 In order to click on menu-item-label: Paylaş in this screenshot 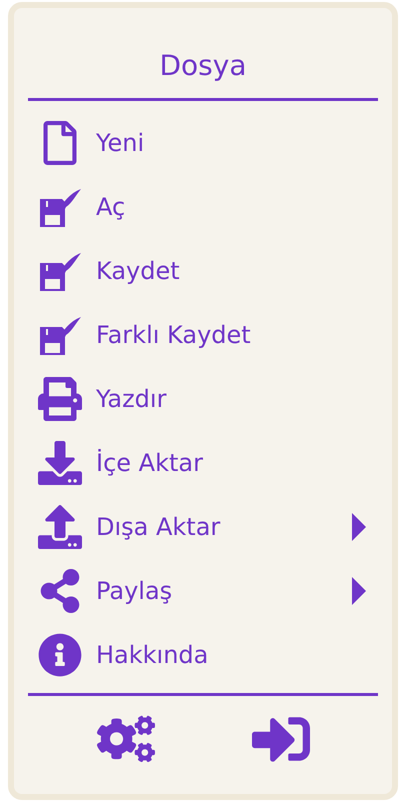, I will do `click(135, 591)`.